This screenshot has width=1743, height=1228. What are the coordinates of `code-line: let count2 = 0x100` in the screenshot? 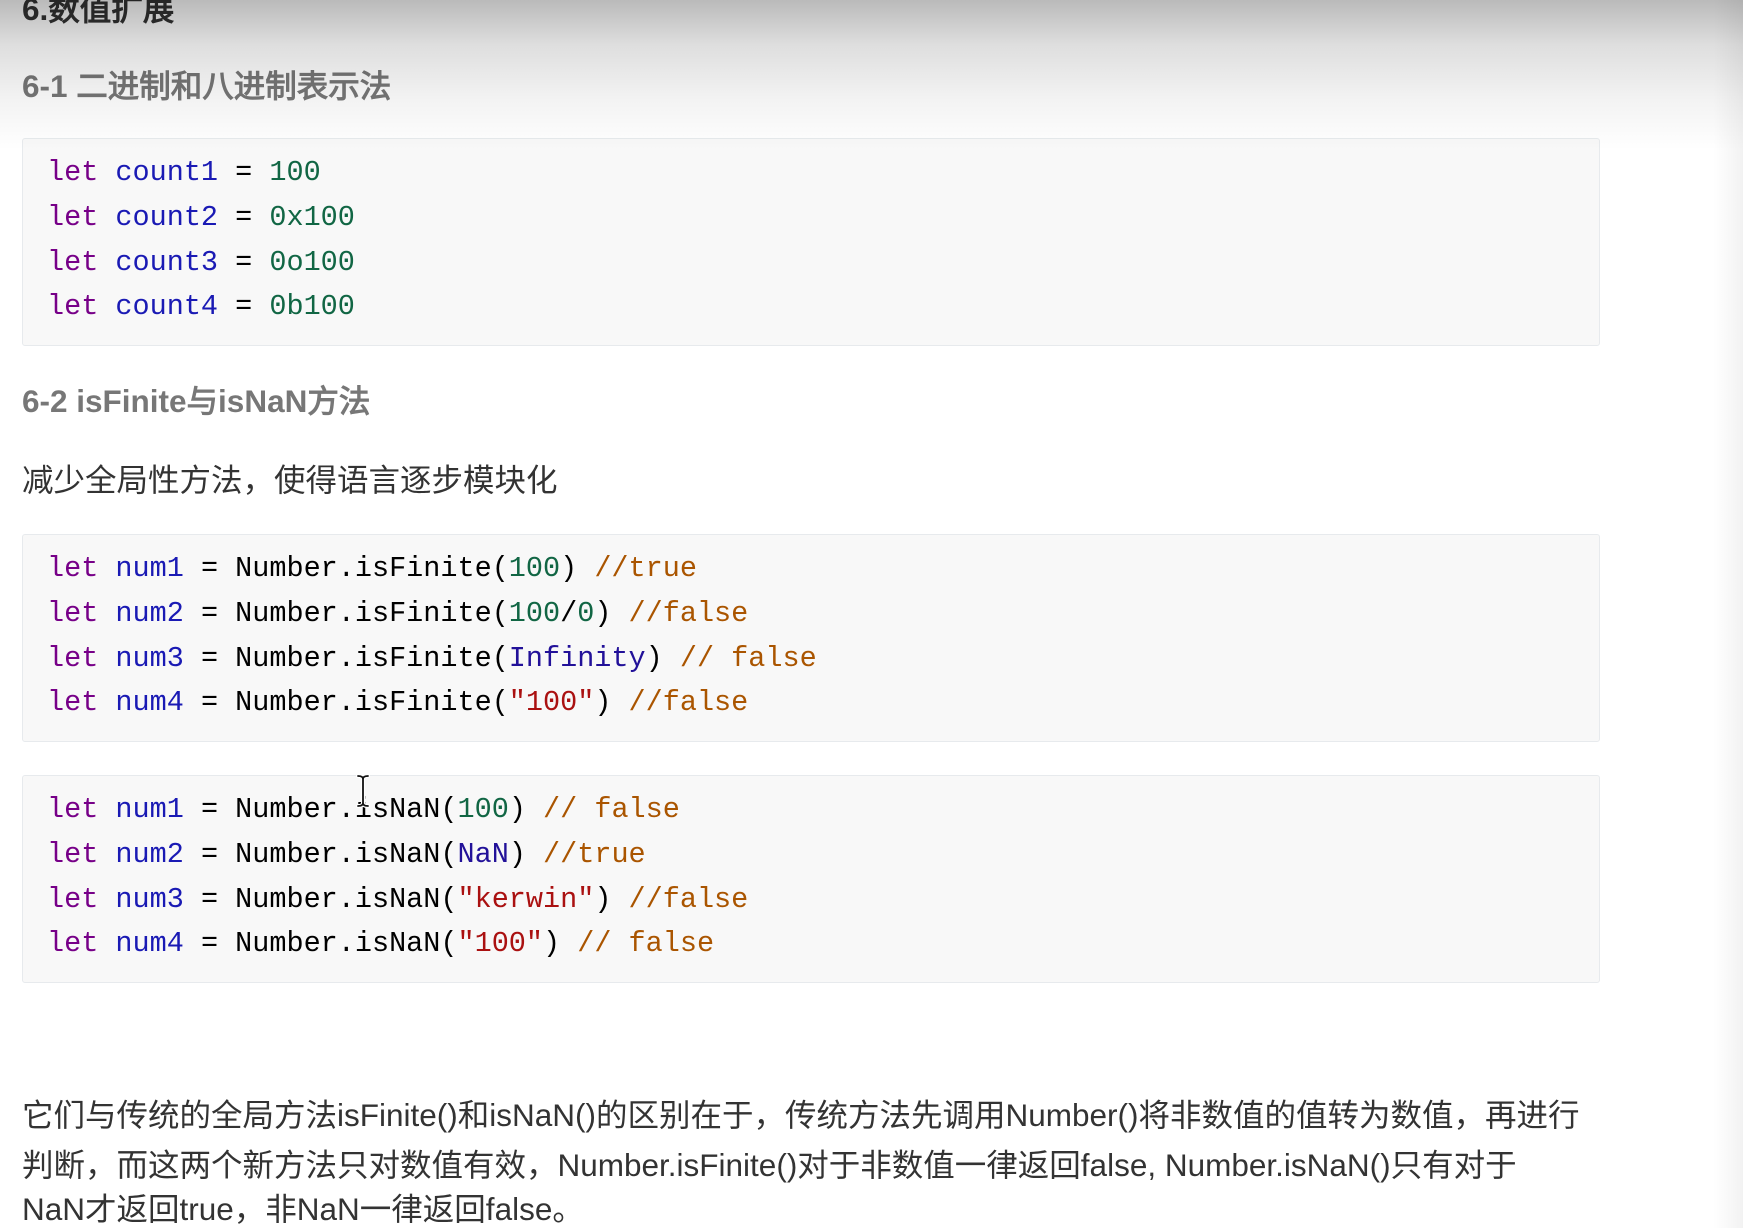 It's located at (811, 218).